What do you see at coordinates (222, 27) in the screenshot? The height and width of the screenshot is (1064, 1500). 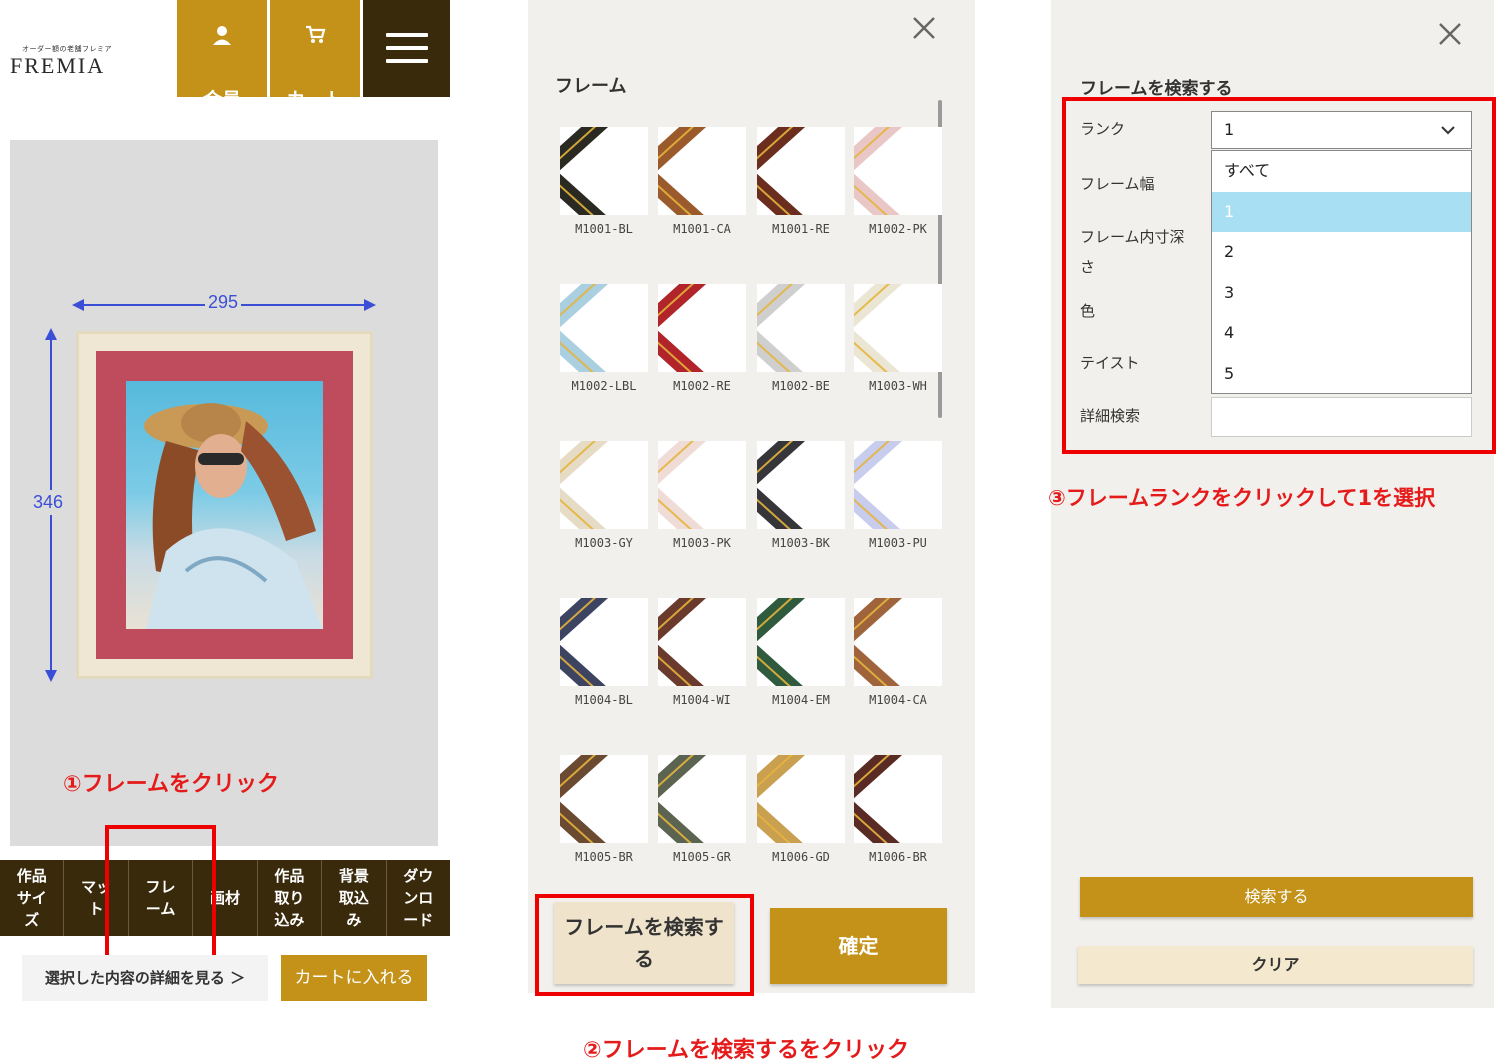 I see `user-icon` at bounding box center [222, 27].